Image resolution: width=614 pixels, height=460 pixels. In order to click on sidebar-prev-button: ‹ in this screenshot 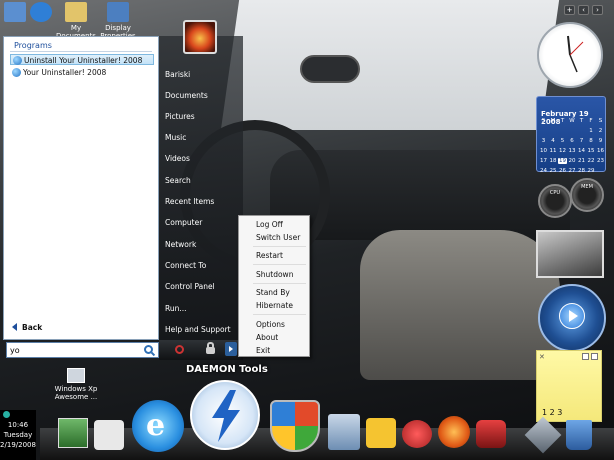, I will do `click(583, 10)`.